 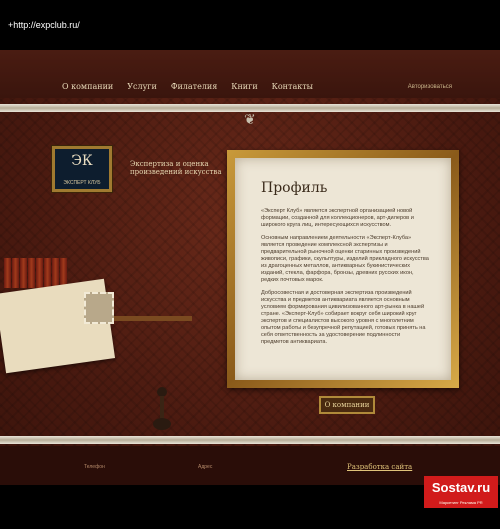 What do you see at coordinates (461, 488) in the screenshot?
I see `sostav-watermark: Sostav.ru` at bounding box center [461, 488].